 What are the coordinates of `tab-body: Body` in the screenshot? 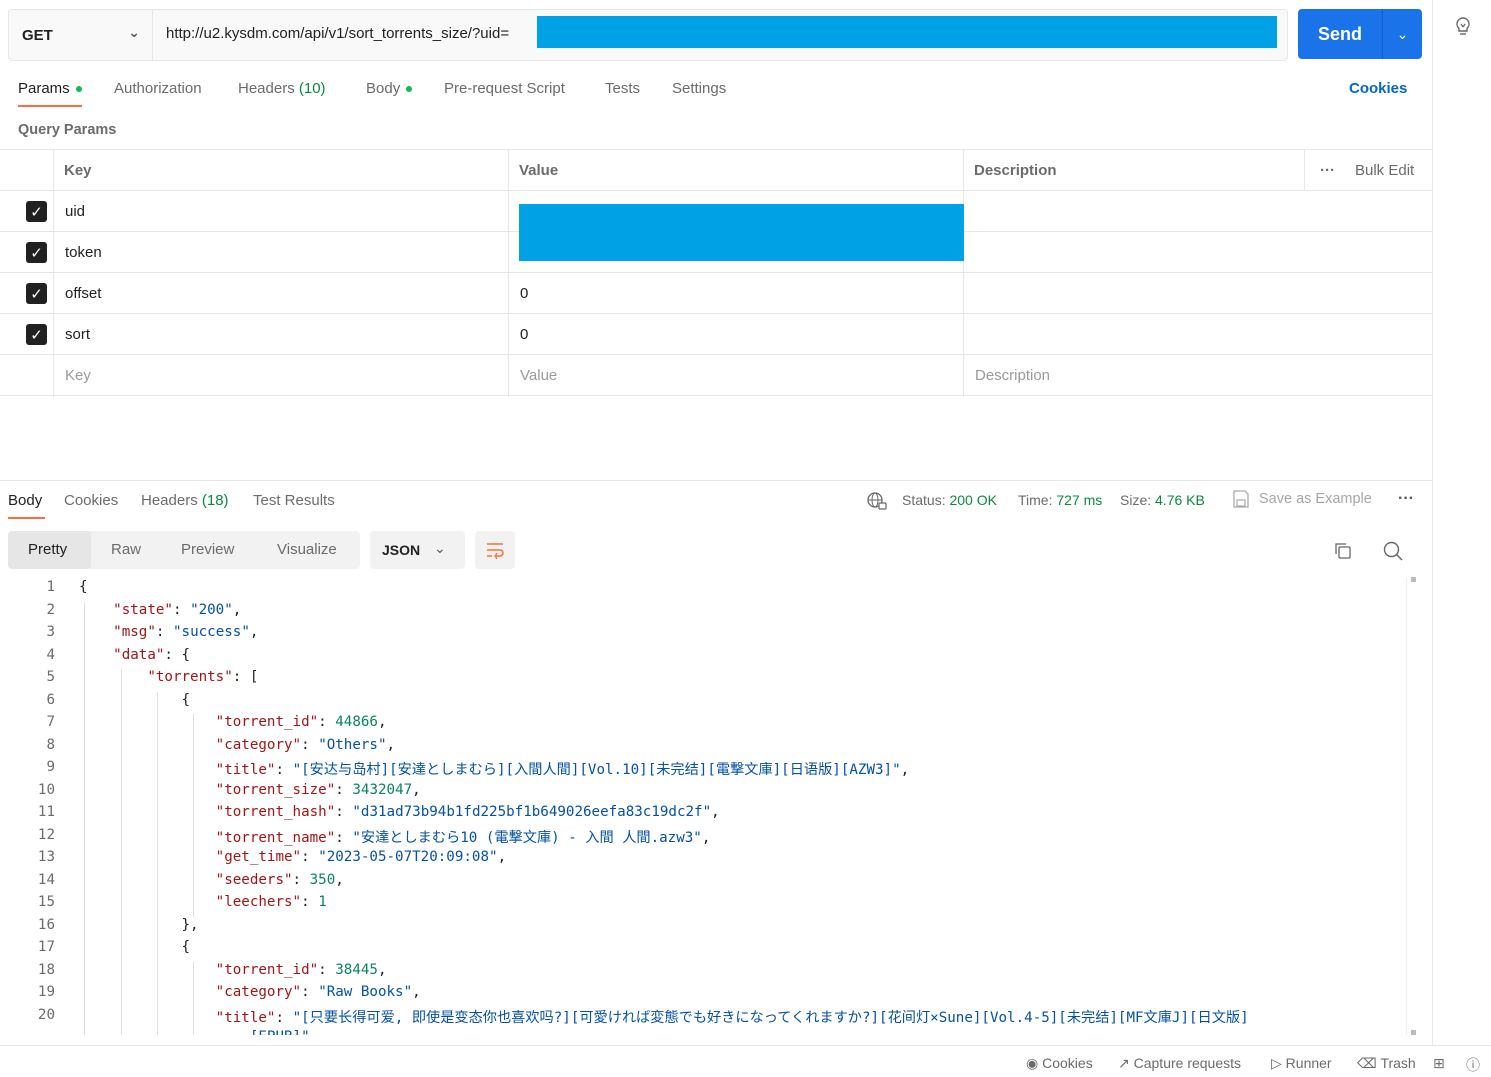 It's located at (389, 88).